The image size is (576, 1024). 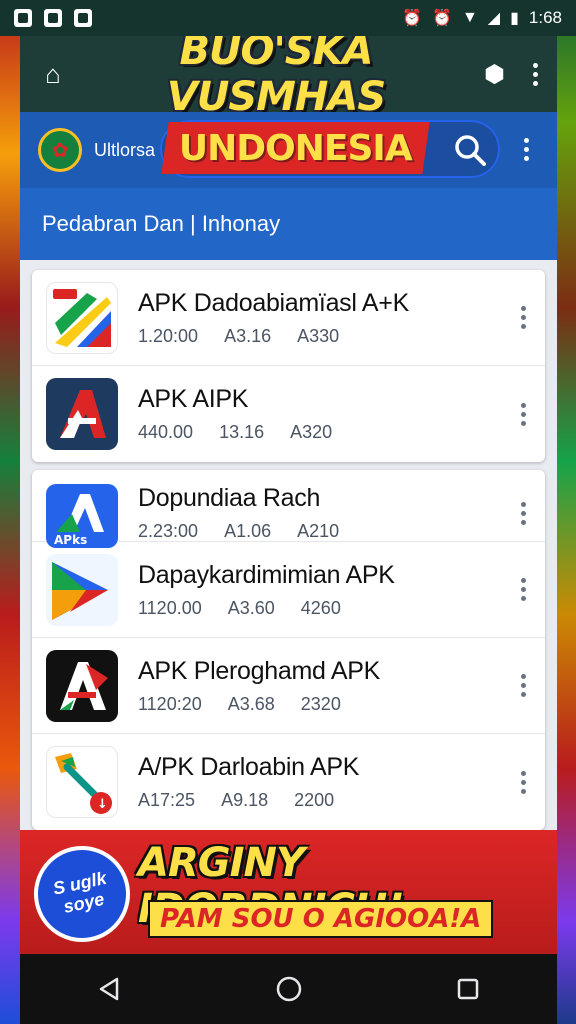 I want to click on app-title: BUO'SKA VUSMHAS, so click(x=276, y=78).